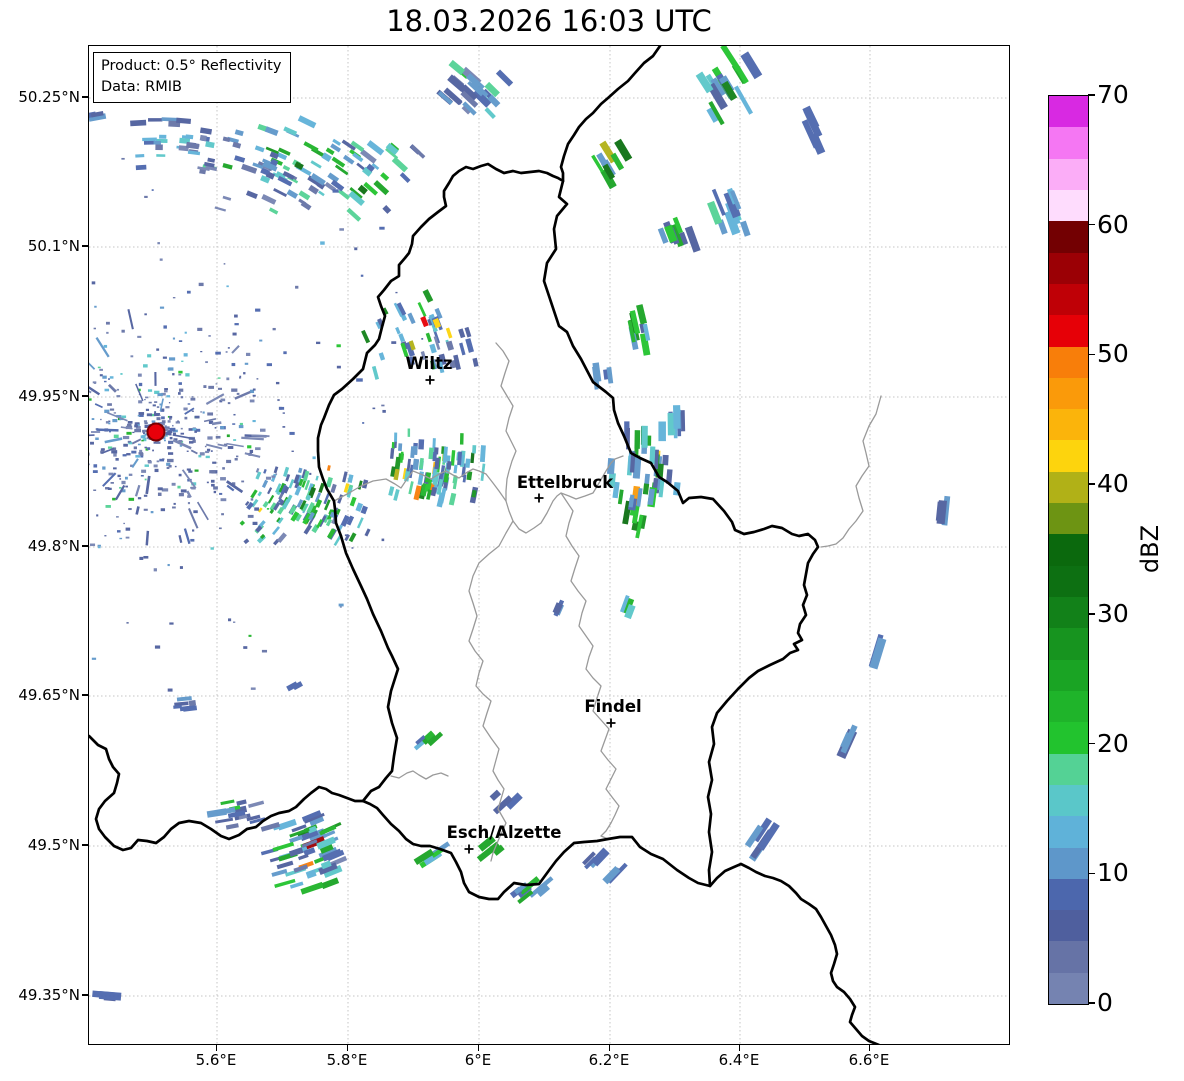  I want to click on figure-title: 18.03.2026 16:03 UTC, so click(549, 21).